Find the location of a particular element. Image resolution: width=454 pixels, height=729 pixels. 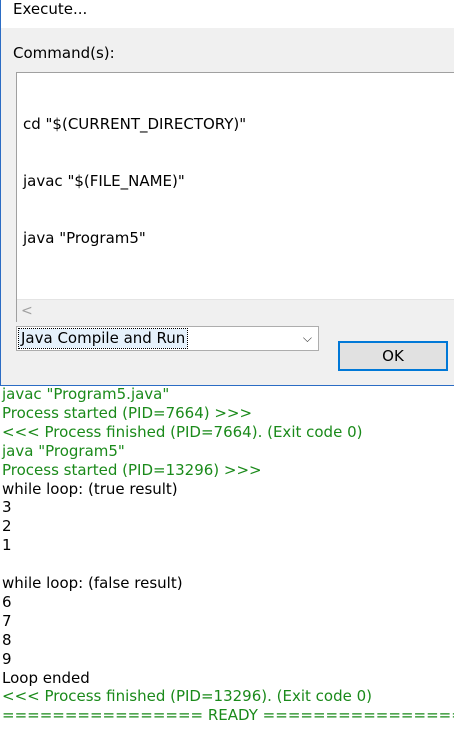

ok-button: OK is located at coordinates (393, 356).